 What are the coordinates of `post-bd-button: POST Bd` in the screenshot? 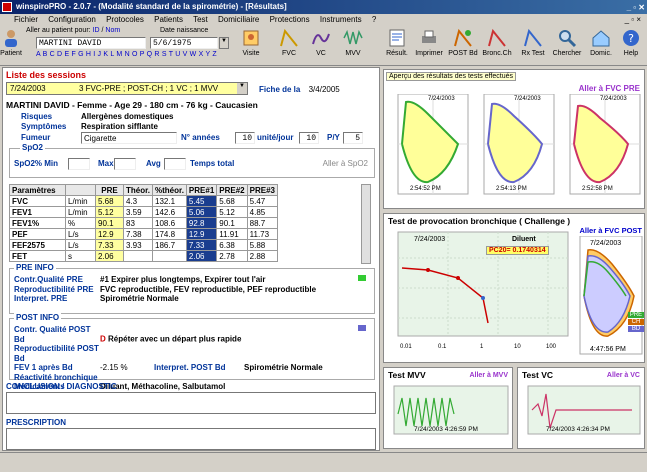 It's located at (463, 46).